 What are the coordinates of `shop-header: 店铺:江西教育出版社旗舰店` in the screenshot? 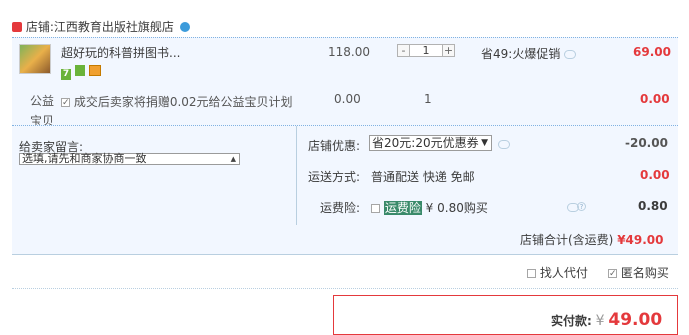 It's located at (101, 26).